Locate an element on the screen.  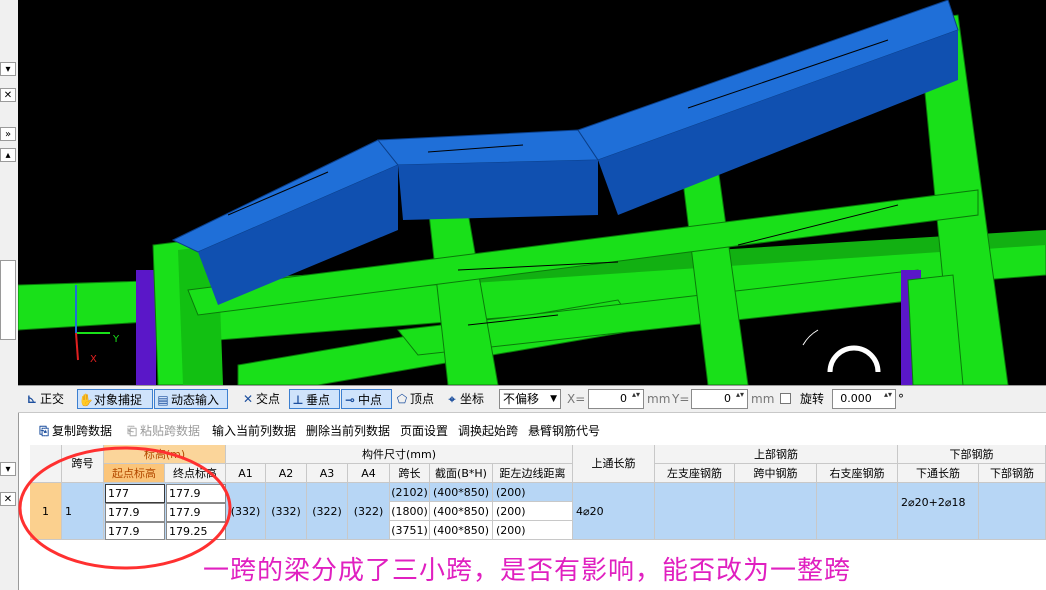
red-circle-annotation is located at coordinates (125, 508).